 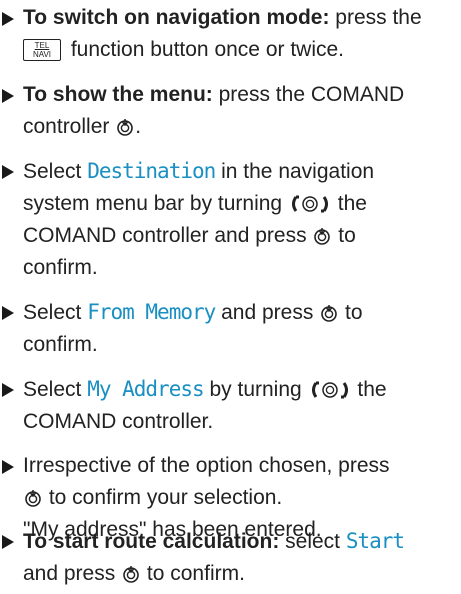 What do you see at coordinates (193, 573) in the screenshot?
I see `step-text-part: to confirm.` at bounding box center [193, 573].